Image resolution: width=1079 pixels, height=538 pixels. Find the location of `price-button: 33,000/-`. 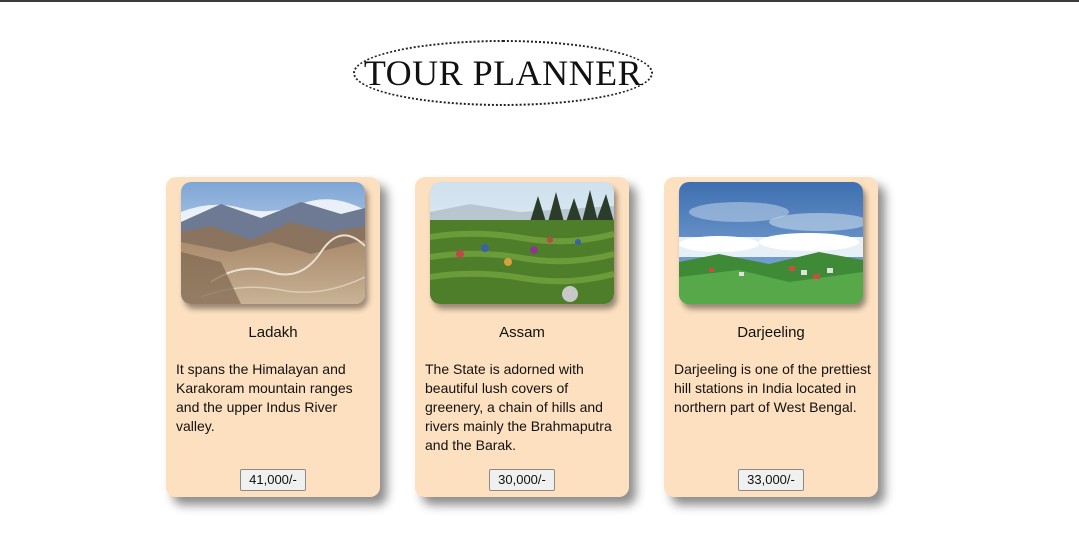

price-button: 33,000/- is located at coordinates (771, 480).